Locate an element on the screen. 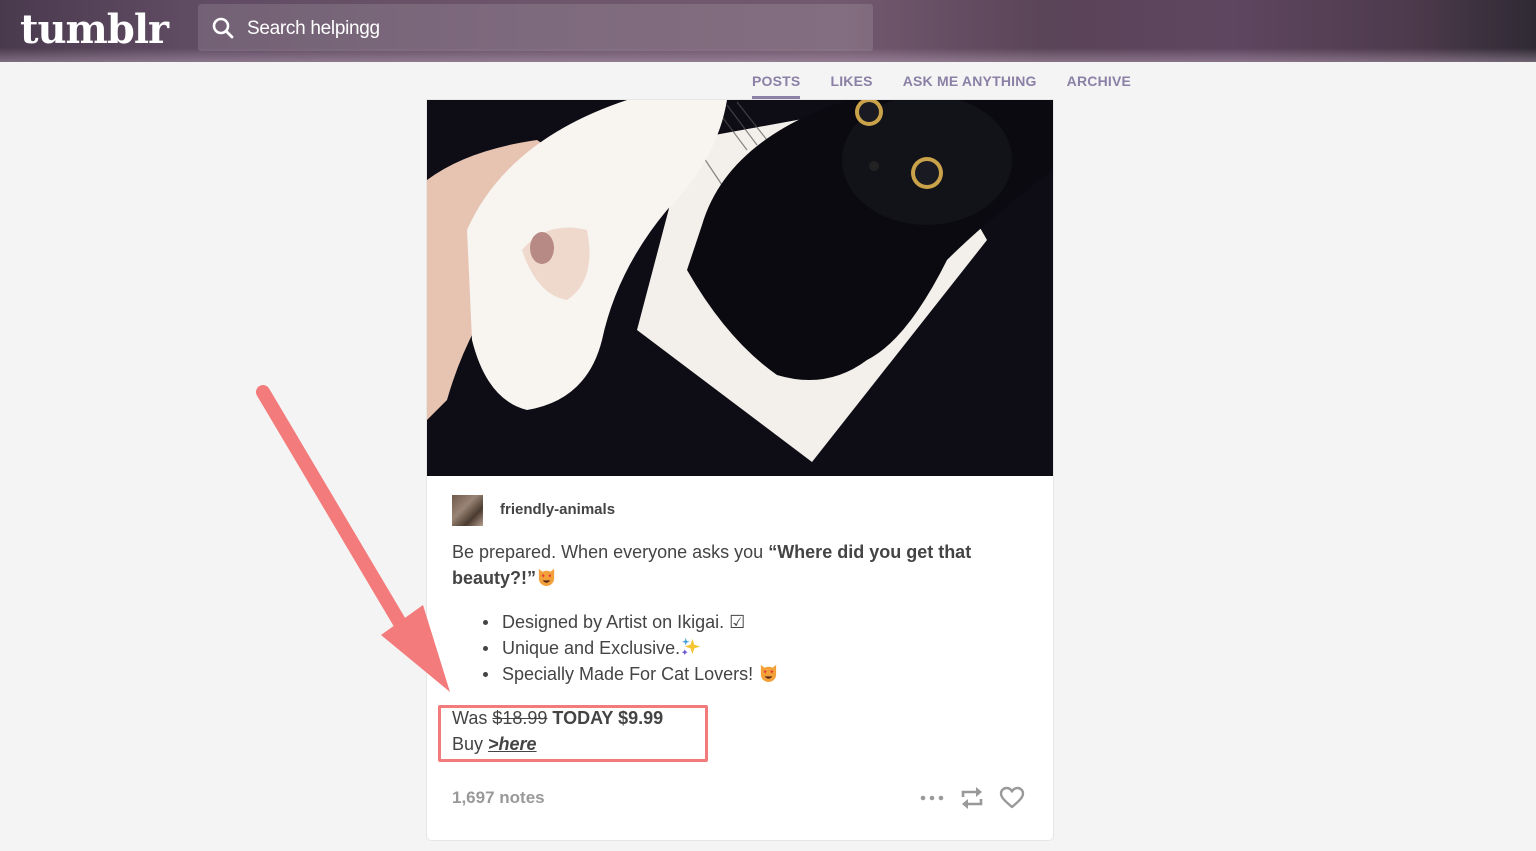 Image resolution: width=1536 pixels, height=851 pixels. tab-posts: POSTS is located at coordinates (776, 86).